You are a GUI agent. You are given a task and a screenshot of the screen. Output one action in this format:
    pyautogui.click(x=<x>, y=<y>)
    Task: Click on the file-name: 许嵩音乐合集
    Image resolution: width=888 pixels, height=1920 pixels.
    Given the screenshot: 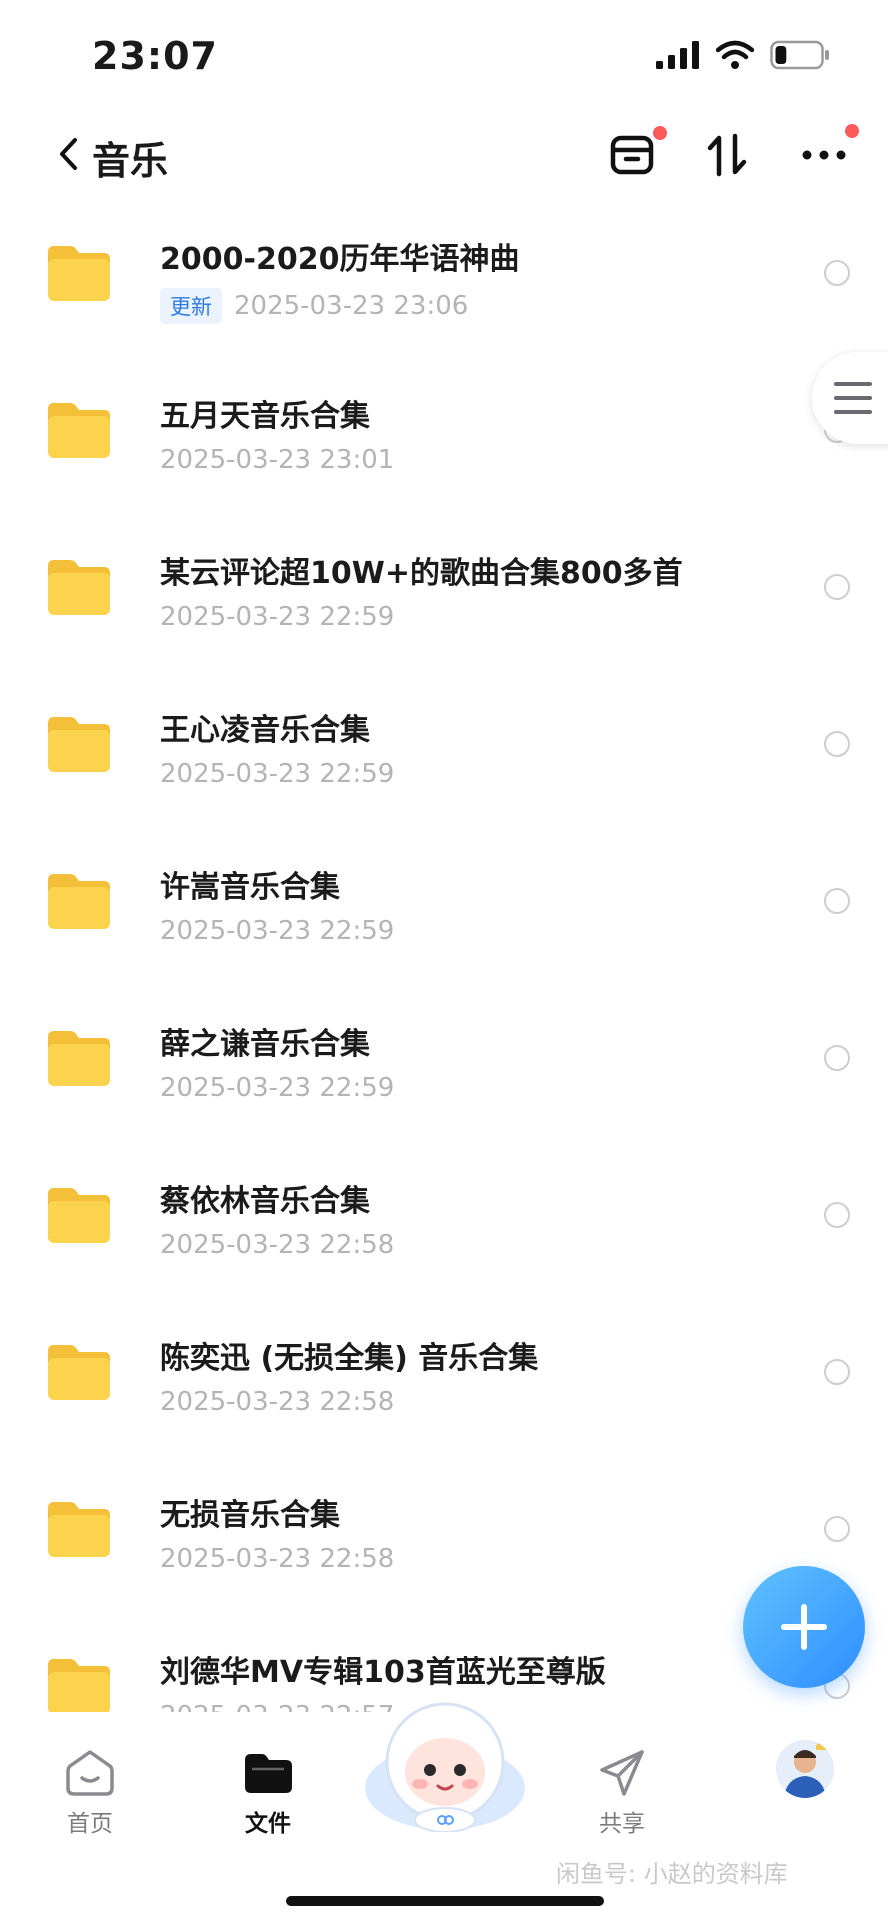 What is the action you would take?
    pyautogui.click(x=250, y=887)
    